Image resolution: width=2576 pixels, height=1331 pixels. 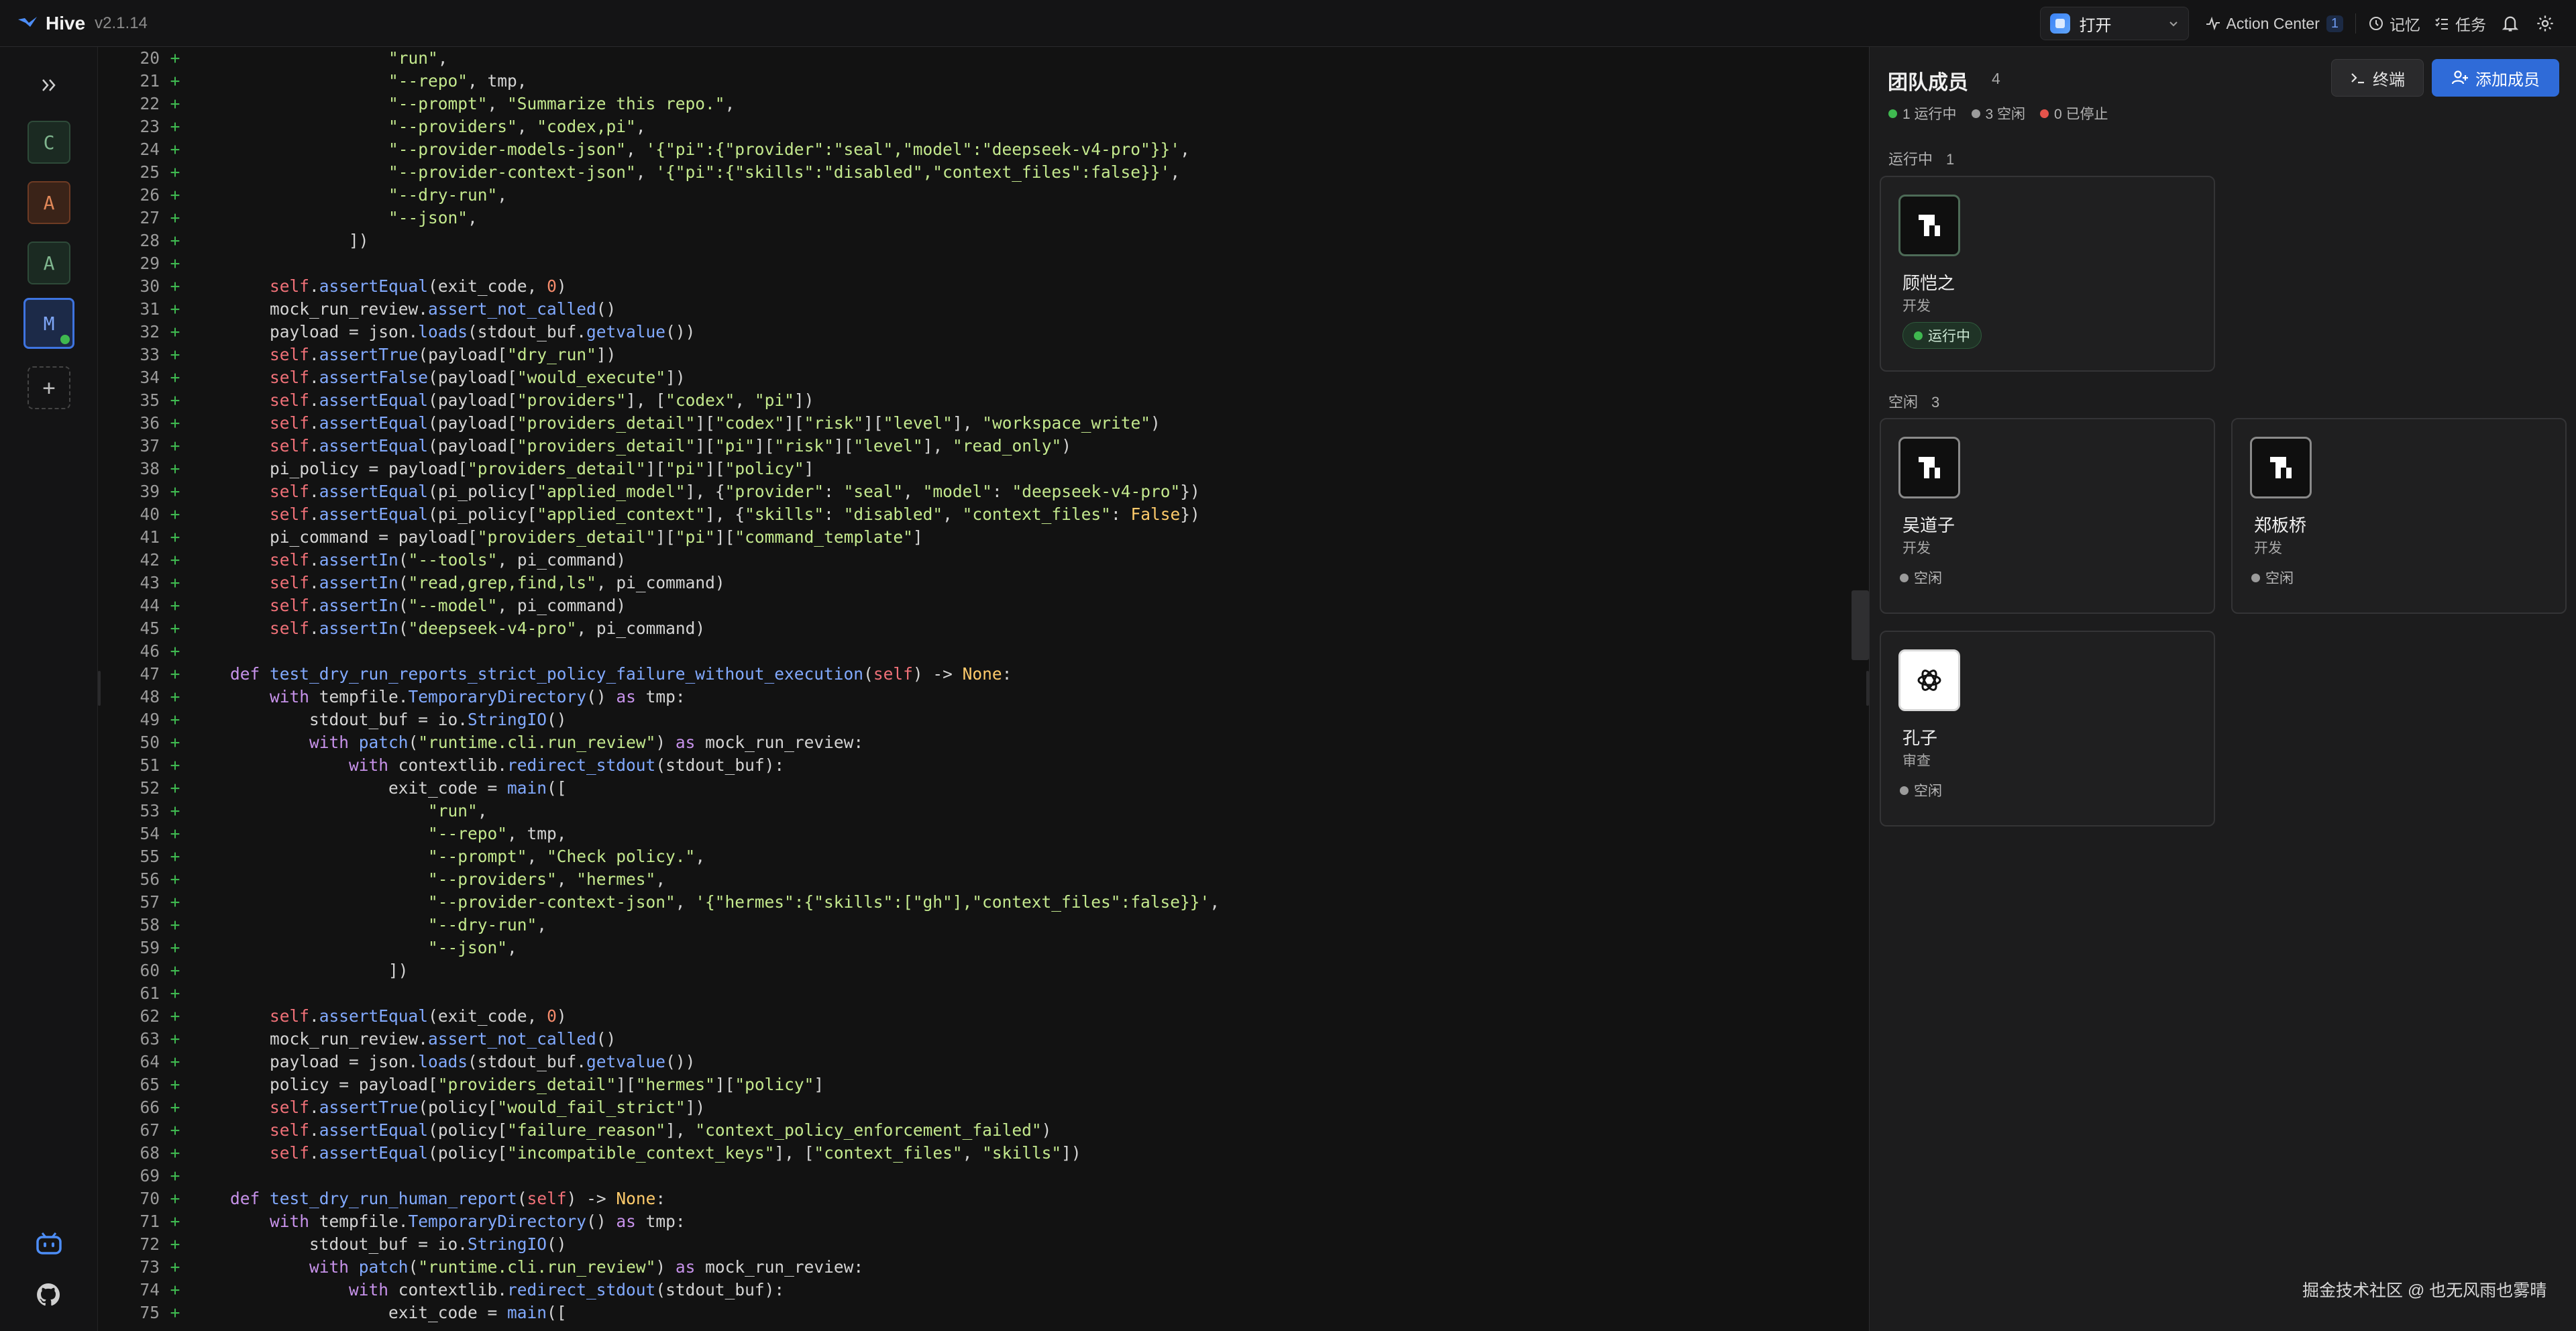 What do you see at coordinates (1916, 306) in the screenshot?
I see `member-role: 开发` at bounding box center [1916, 306].